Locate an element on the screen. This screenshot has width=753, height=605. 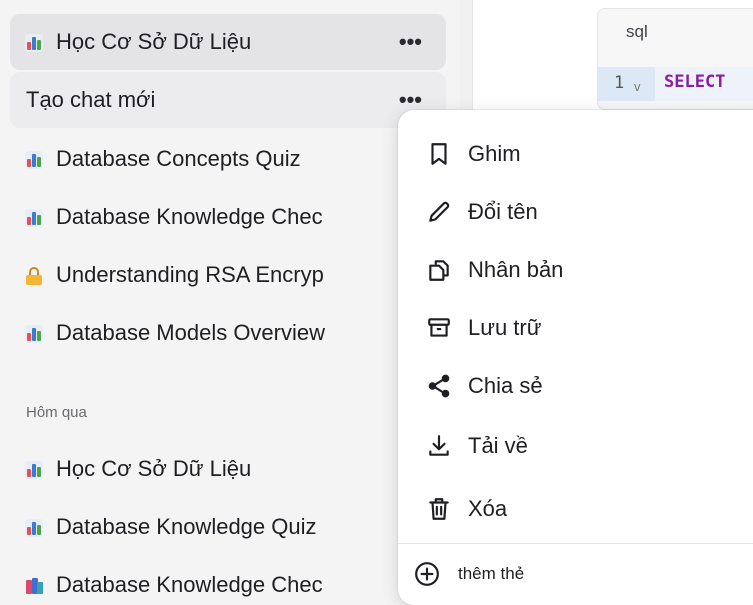
chat-item-label: Understanding RSA Encryp is located at coordinates (190, 274).